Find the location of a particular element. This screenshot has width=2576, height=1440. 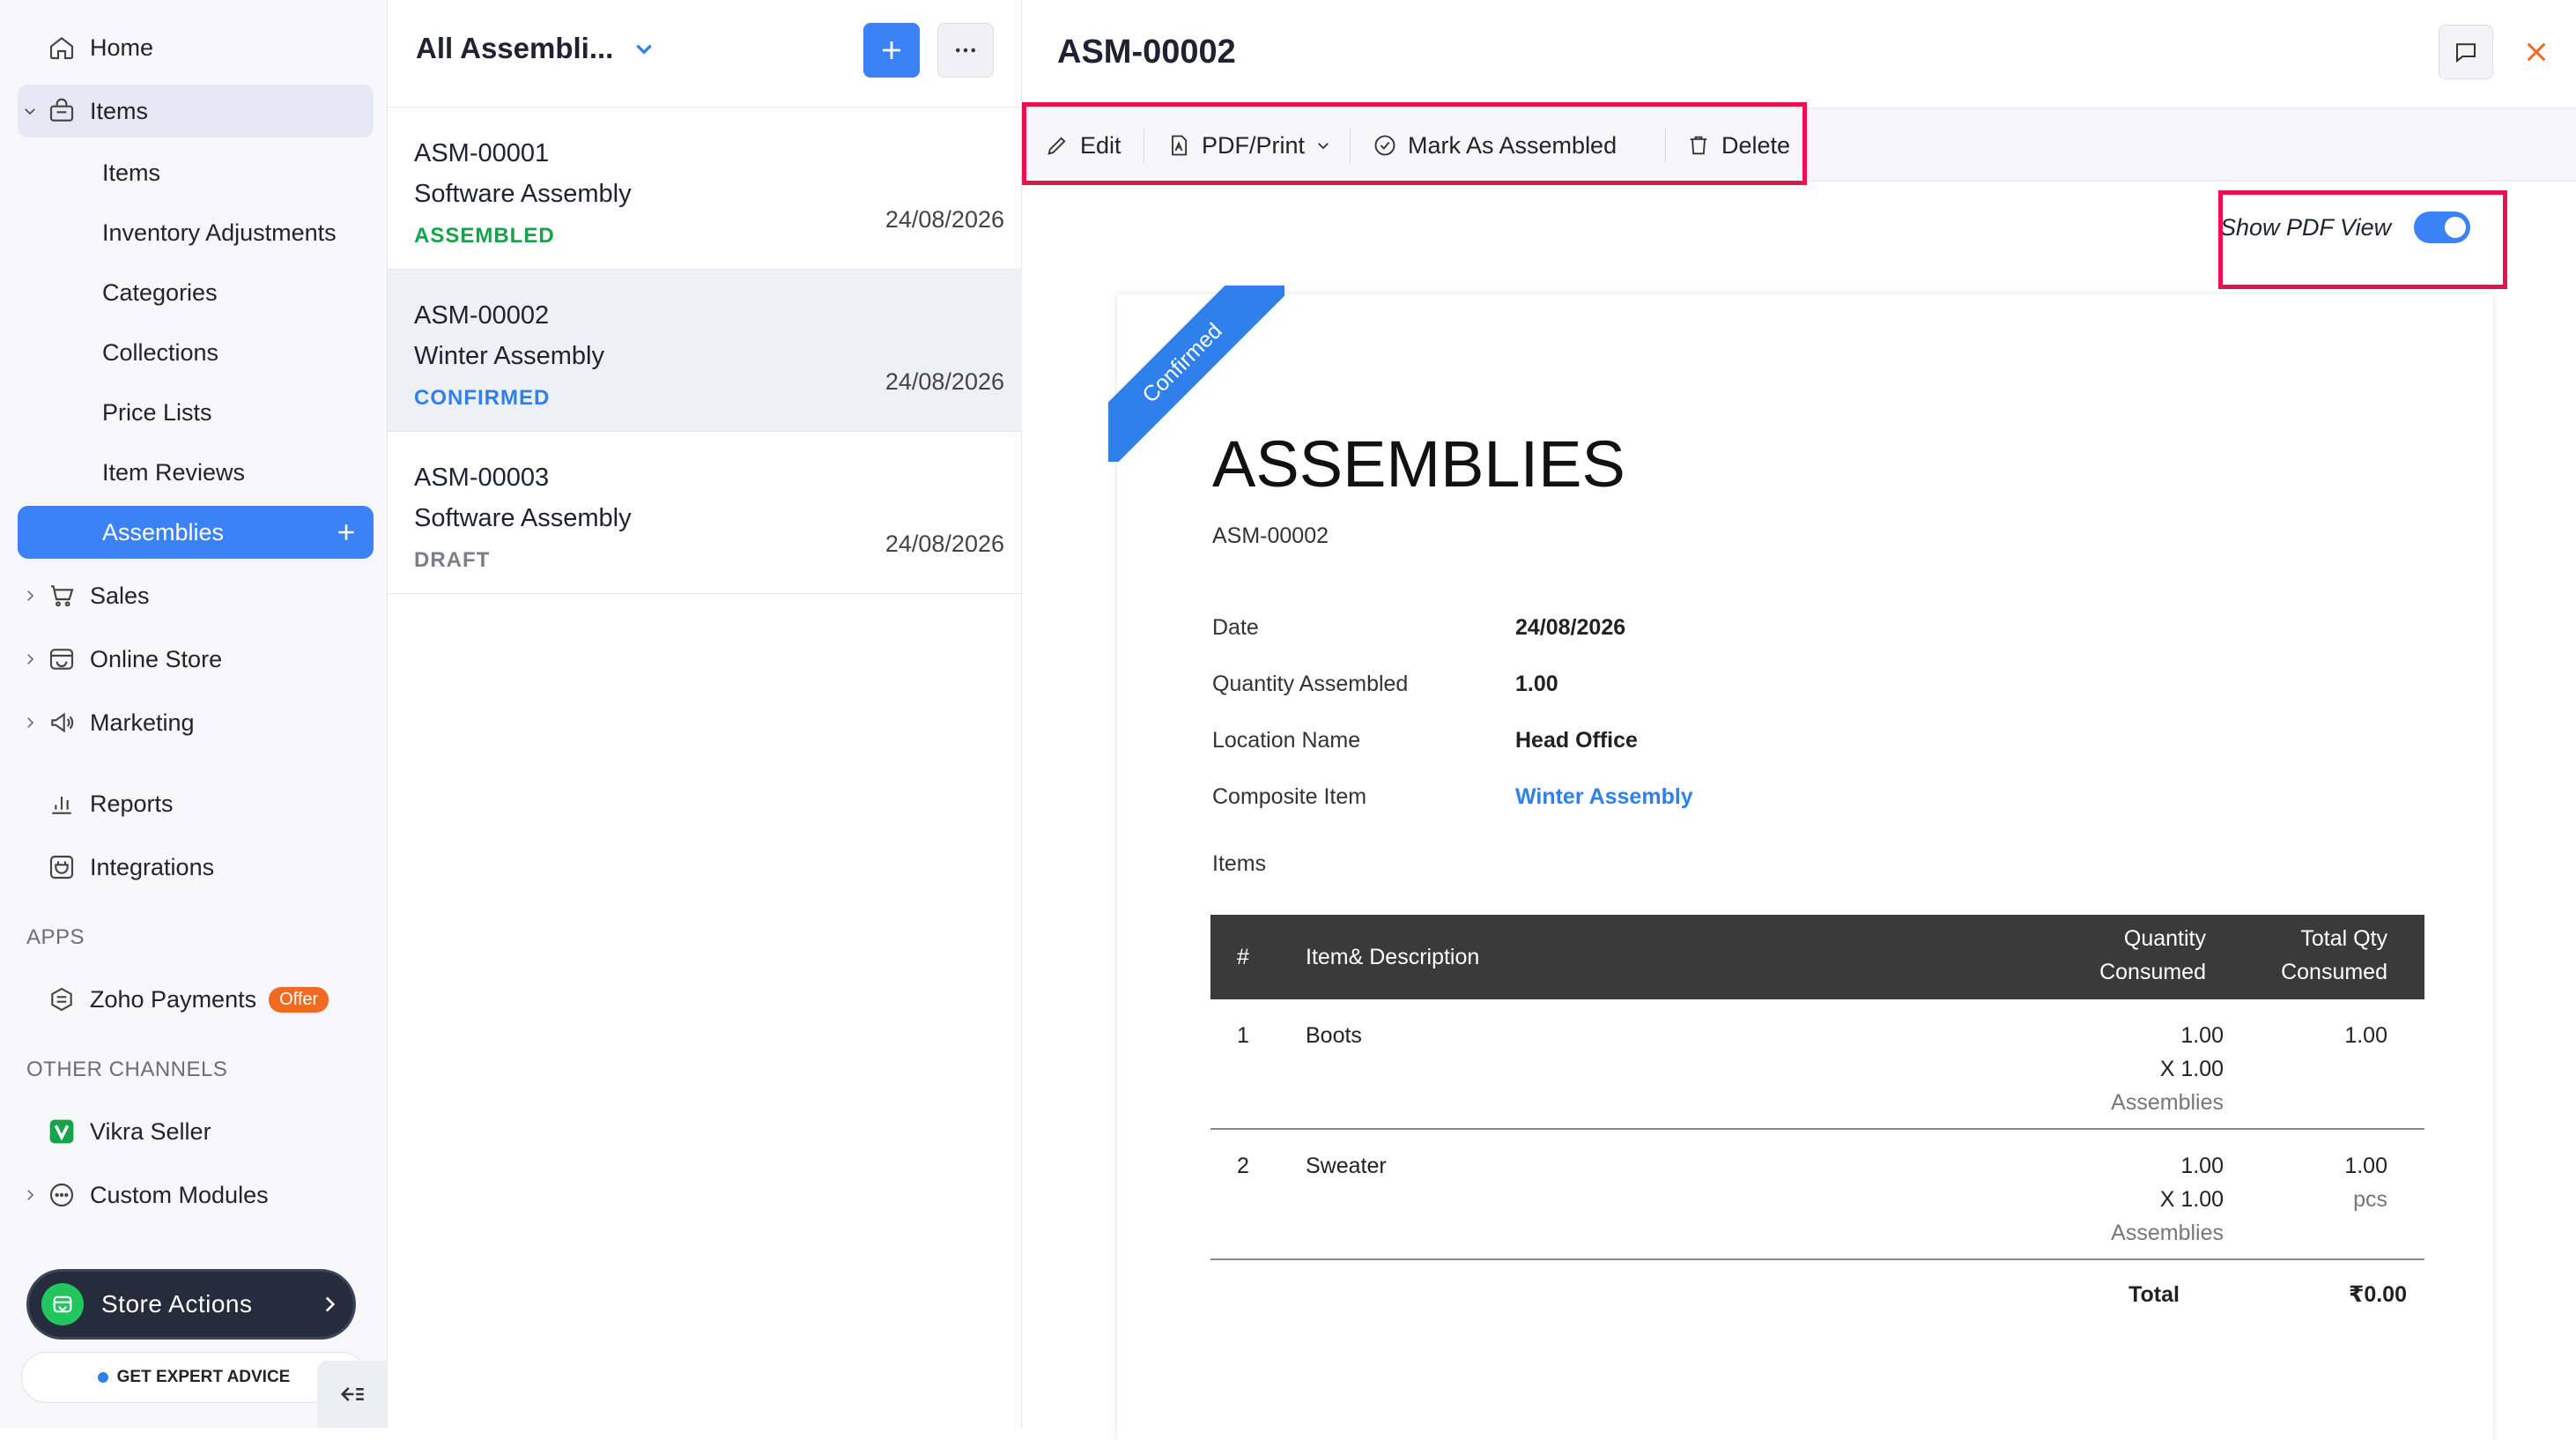

sidebar-subitem-item-reviews: Item Reviews is located at coordinates (196, 472).